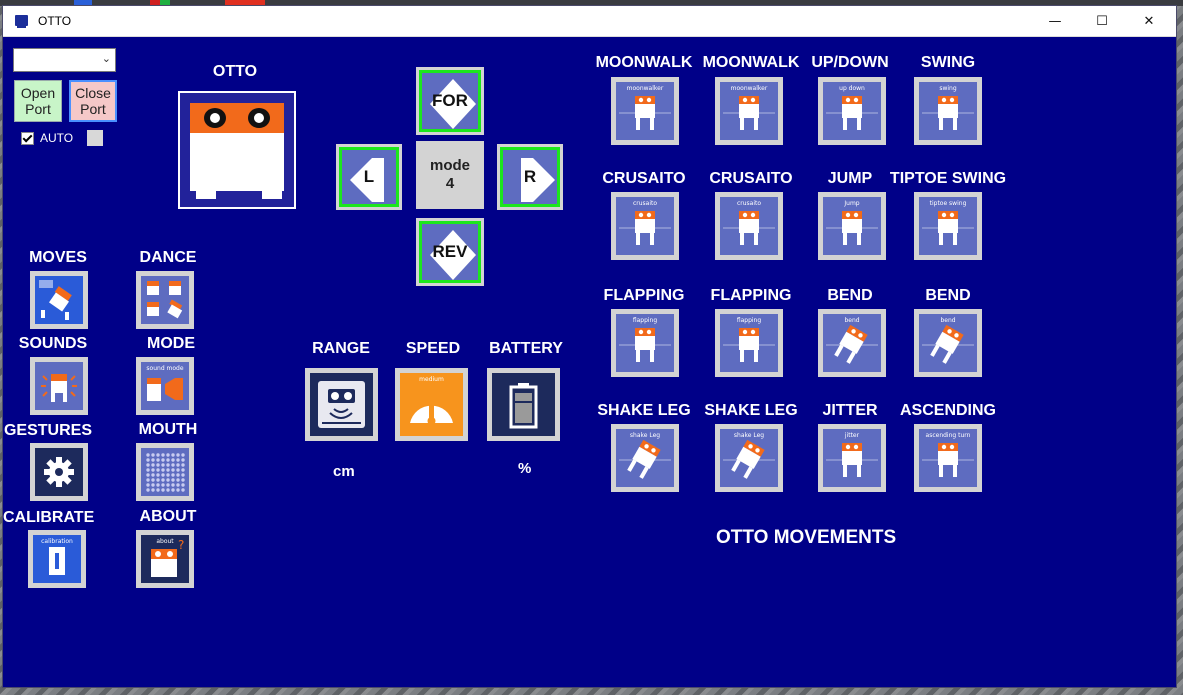 The image size is (1183, 695). I want to click on mini-caption: calibration, so click(57, 541).